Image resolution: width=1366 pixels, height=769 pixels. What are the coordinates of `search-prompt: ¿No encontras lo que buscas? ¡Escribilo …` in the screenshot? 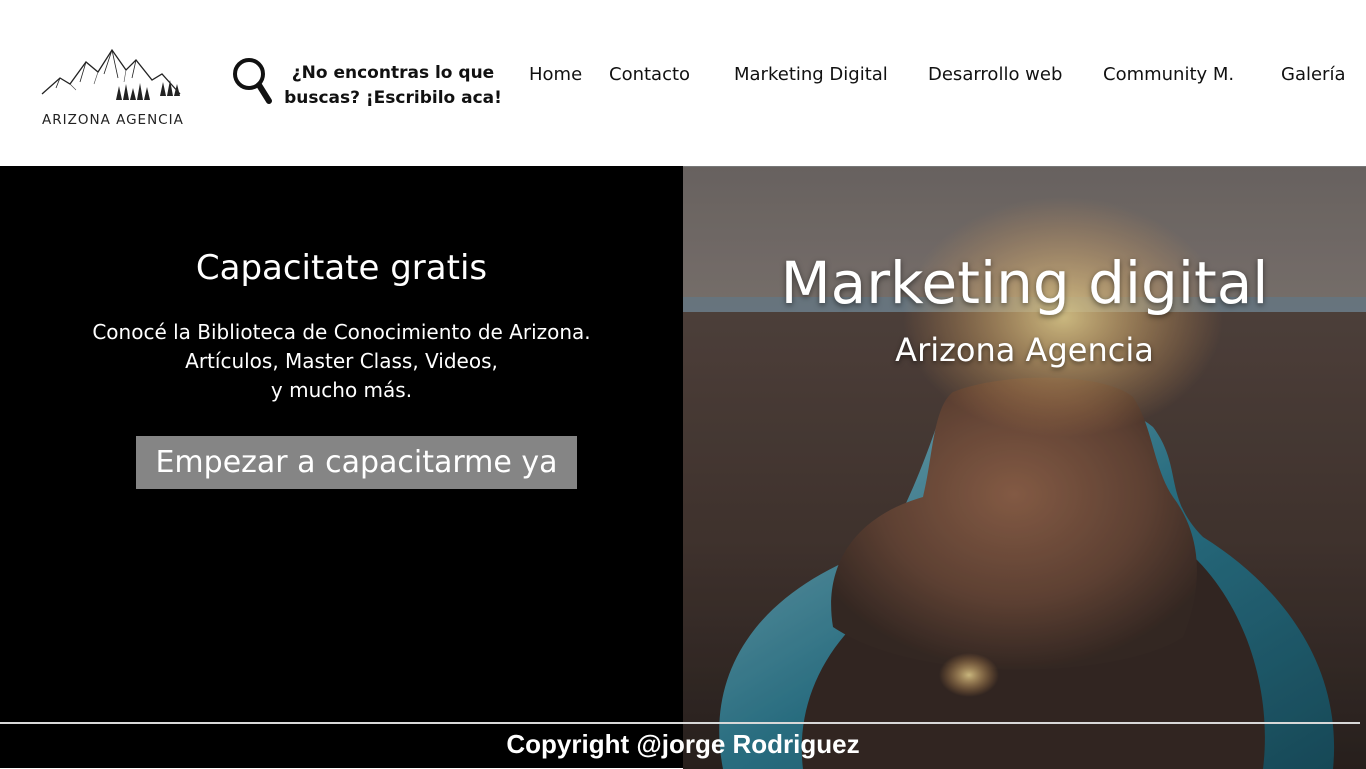 It's located at (393, 86).